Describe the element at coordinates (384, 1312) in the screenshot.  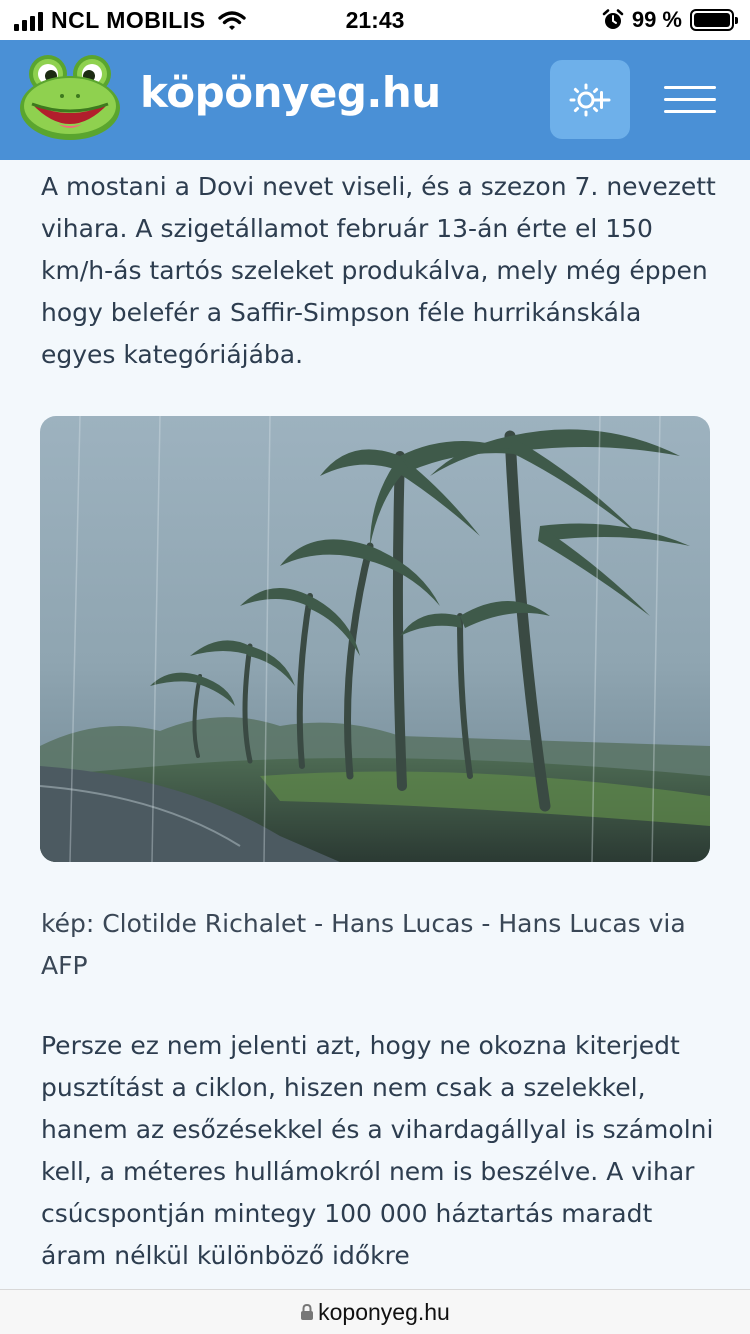
I see `url-text: koponyeg.hu` at that location.